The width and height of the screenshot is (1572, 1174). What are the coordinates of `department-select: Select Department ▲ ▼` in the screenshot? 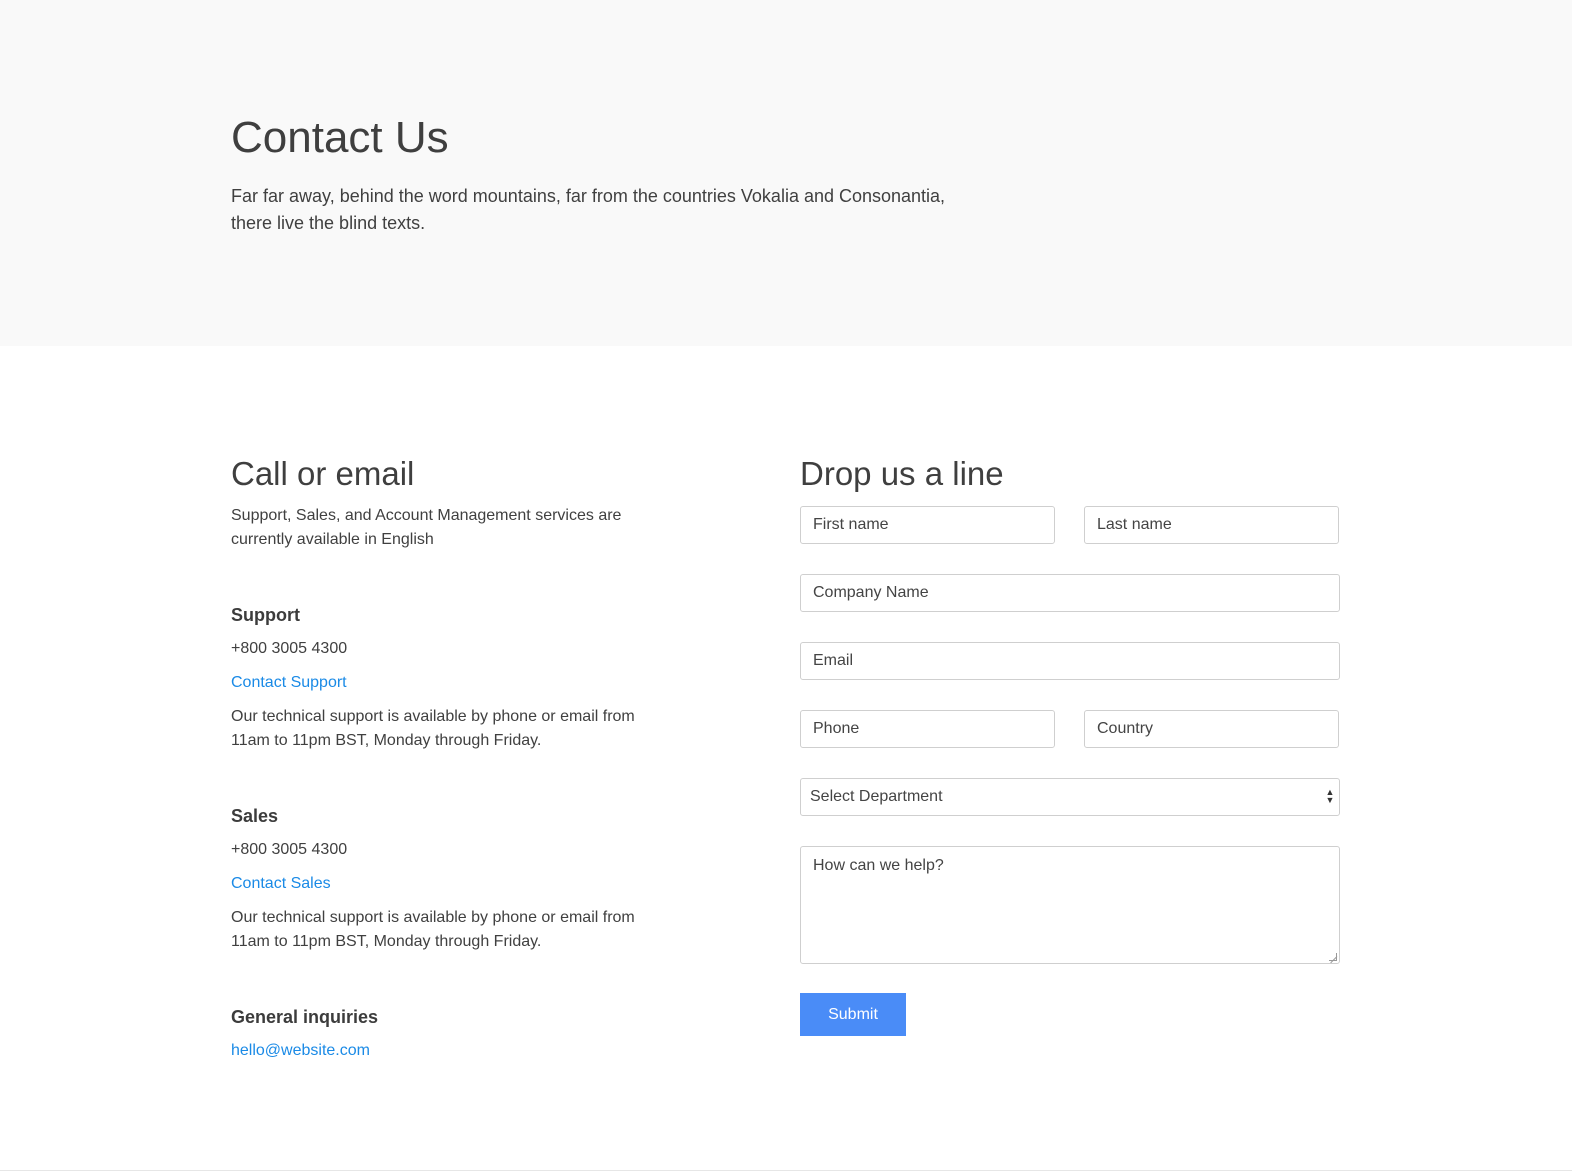 It's located at (1070, 797).